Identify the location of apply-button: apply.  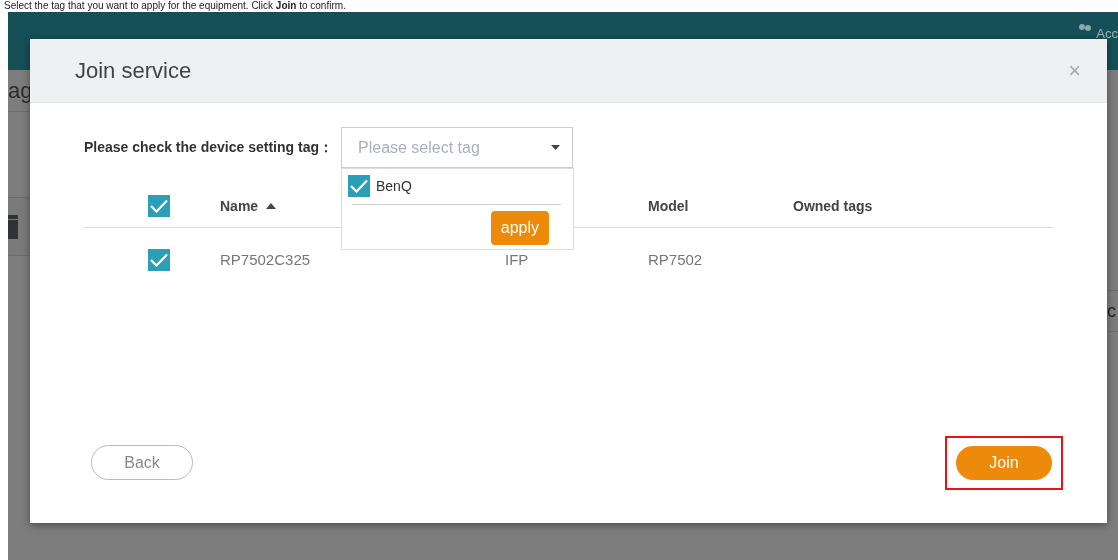
(519, 228).